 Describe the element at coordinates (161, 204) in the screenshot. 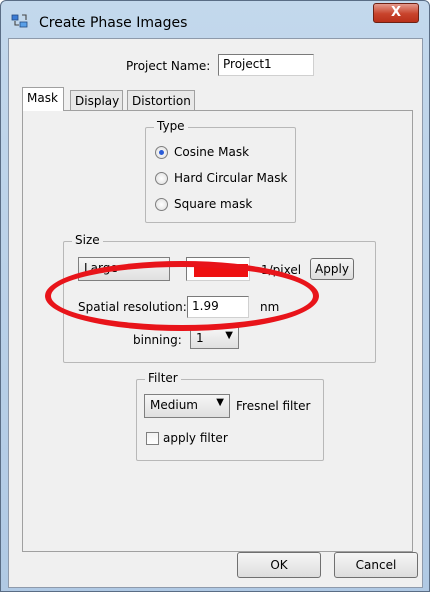

I see `square-mask-radio` at that location.